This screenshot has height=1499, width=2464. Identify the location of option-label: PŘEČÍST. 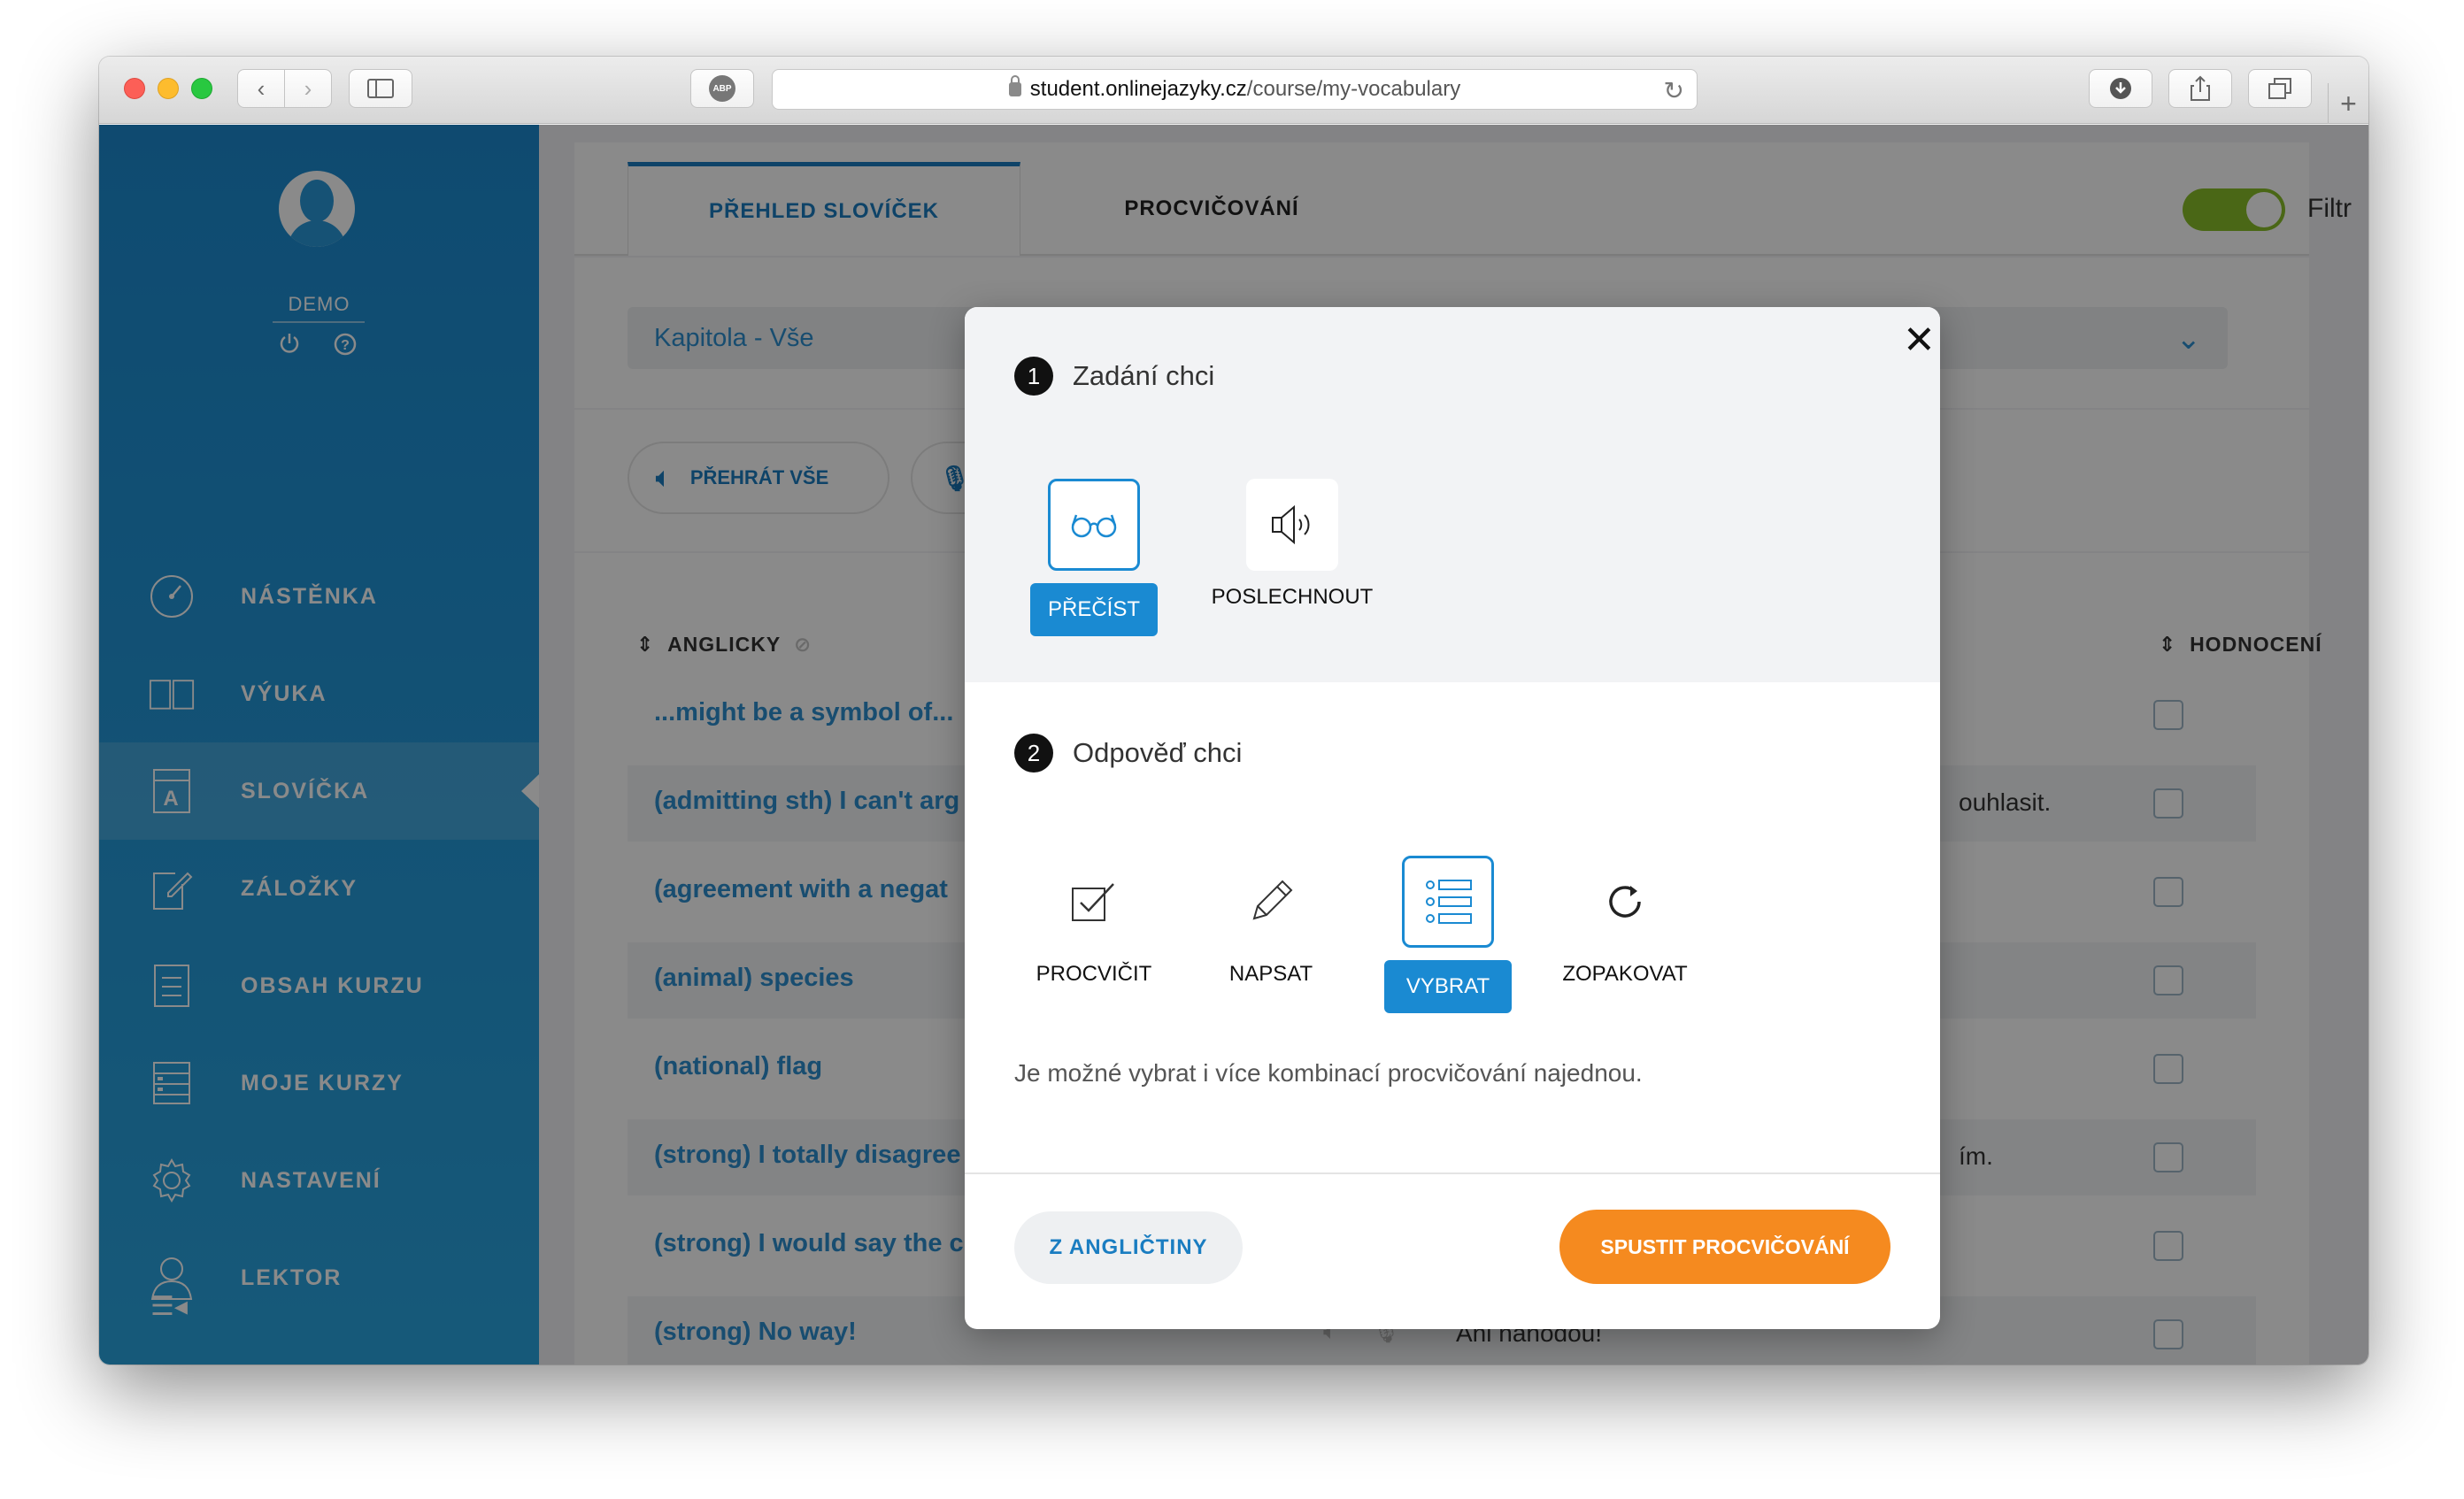
(1094, 609).